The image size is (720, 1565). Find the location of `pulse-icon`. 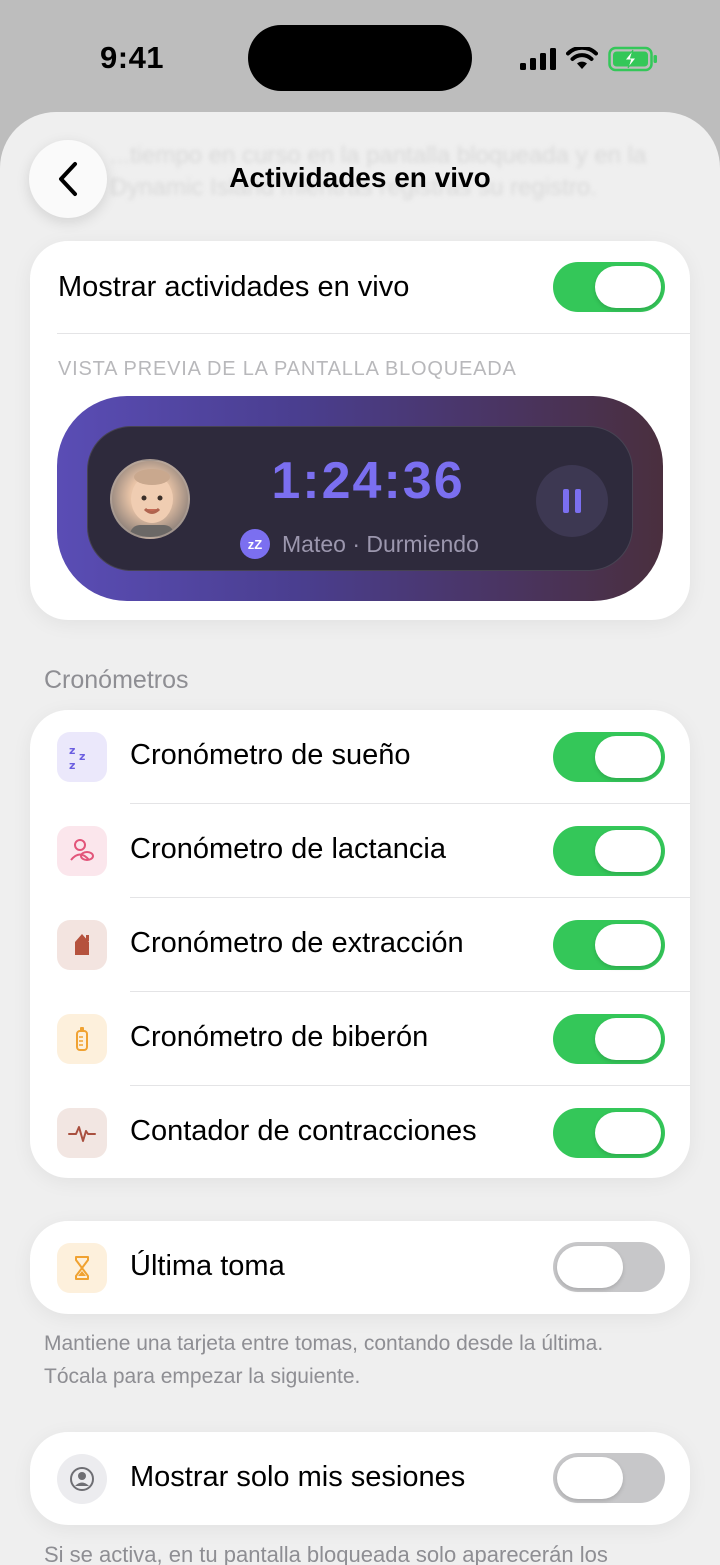

pulse-icon is located at coordinates (82, 1133).